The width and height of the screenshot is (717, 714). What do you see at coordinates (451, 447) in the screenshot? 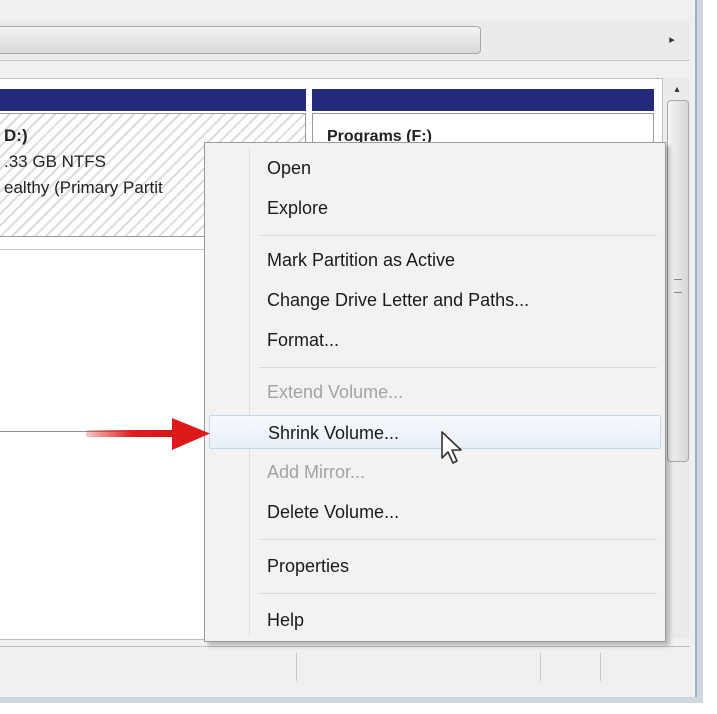
I see `mouse-cursor-icon` at bounding box center [451, 447].